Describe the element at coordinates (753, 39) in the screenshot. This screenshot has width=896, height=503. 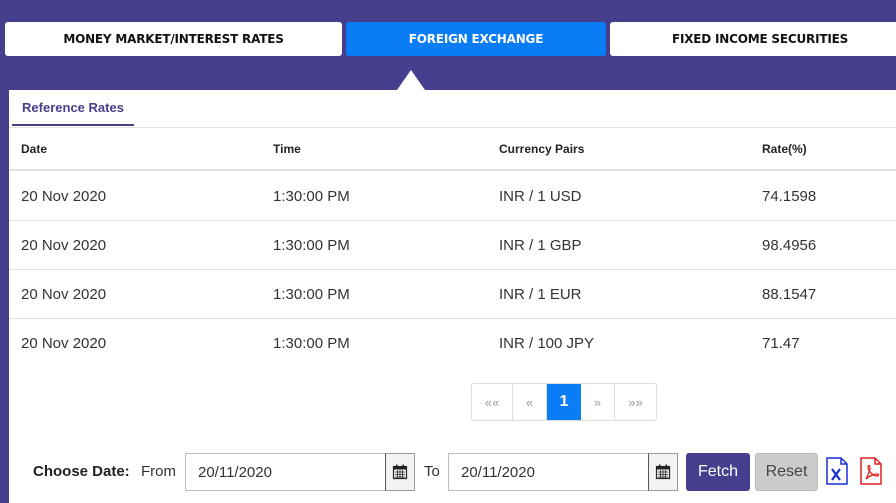
I see `tab-fixed-income: FIXED INCOME SECURITIES` at that location.